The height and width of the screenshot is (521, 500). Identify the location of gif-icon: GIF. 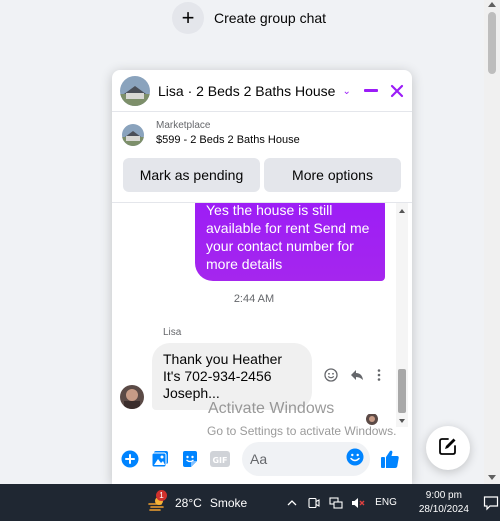
(220, 459).